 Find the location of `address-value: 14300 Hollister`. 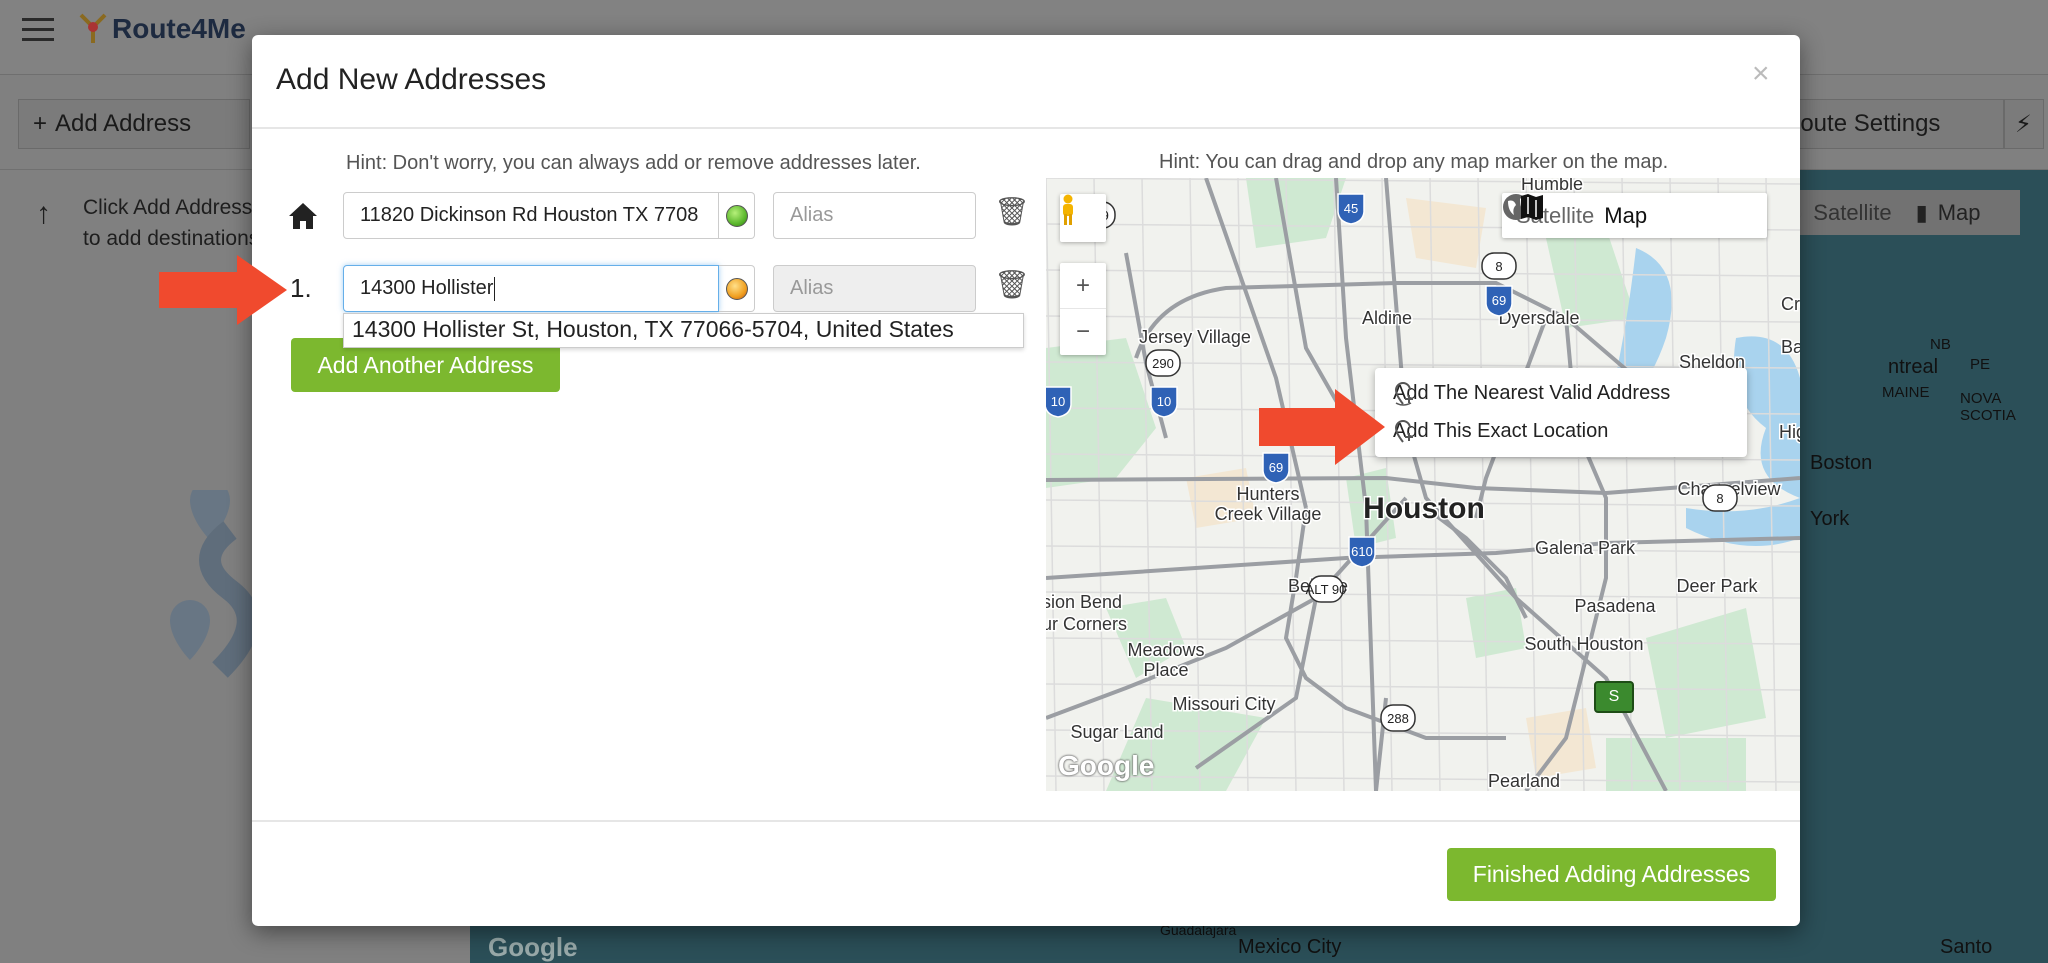

address-value: 14300 Hollister is located at coordinates (427, 288).